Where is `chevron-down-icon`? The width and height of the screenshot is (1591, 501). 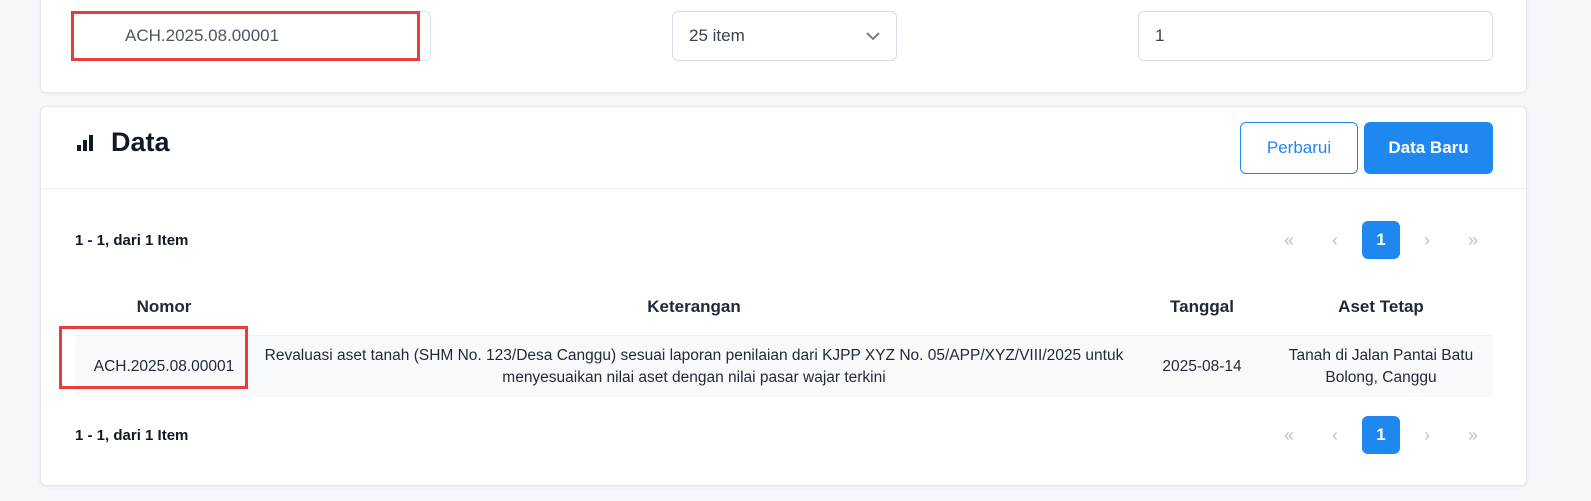 chevron-down-icon is located at coordinates (873, 36).